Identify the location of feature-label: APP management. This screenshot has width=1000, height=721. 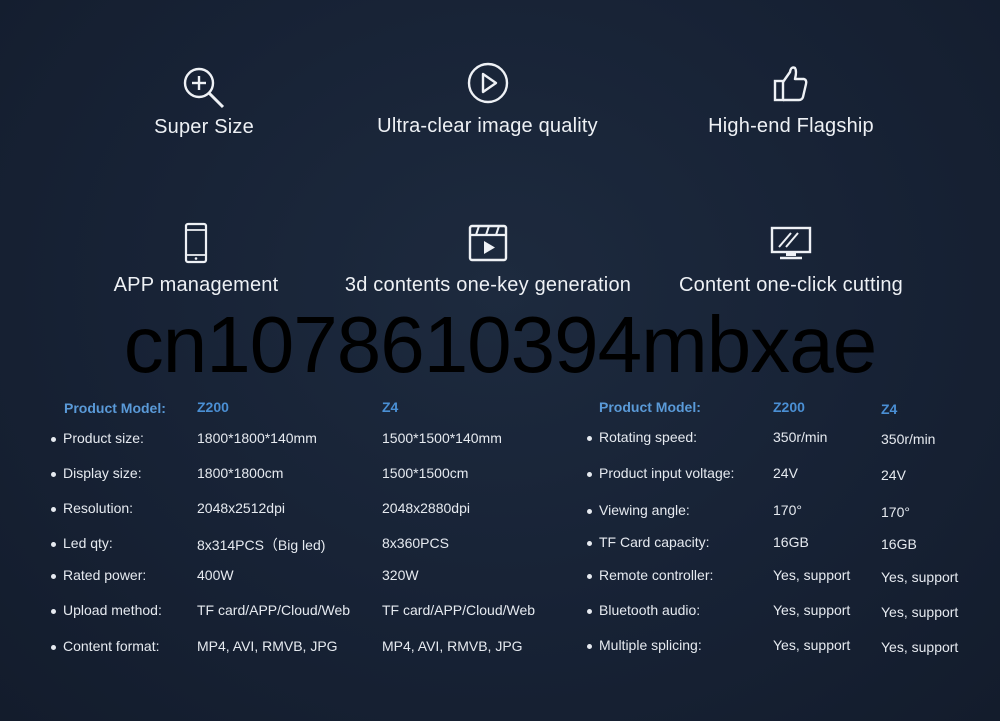
(196, 285).